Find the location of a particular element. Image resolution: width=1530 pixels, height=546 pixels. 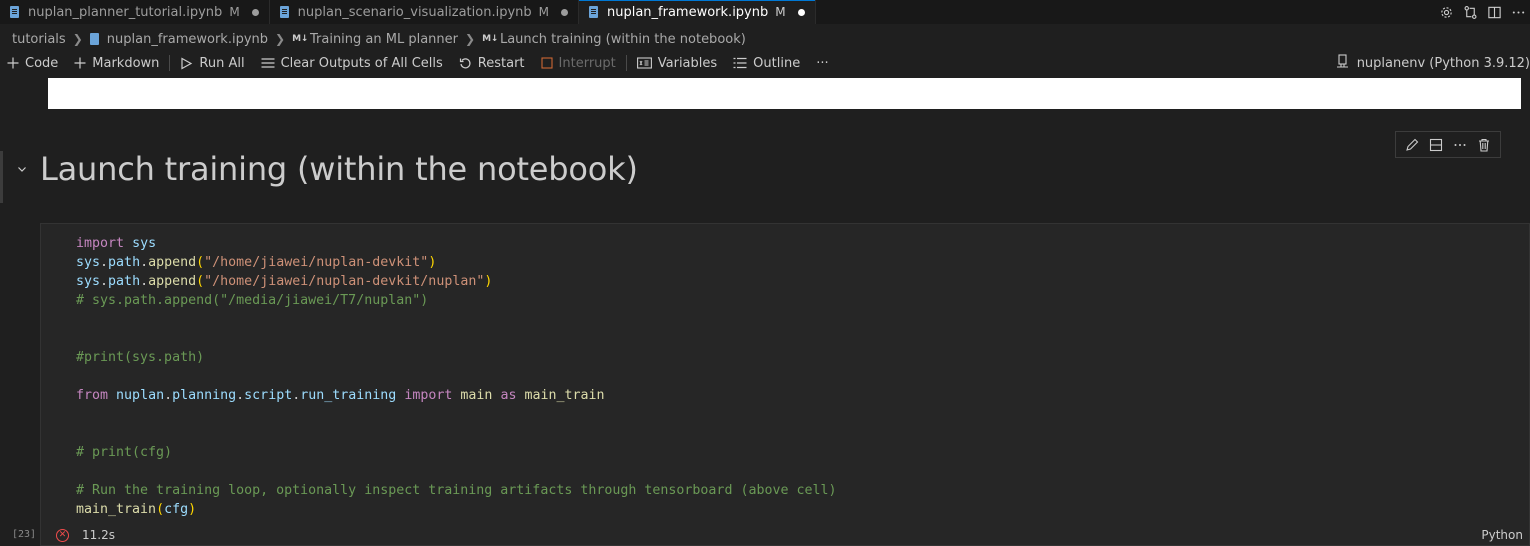

code-token: run_training is located at coordinates (348, 395).